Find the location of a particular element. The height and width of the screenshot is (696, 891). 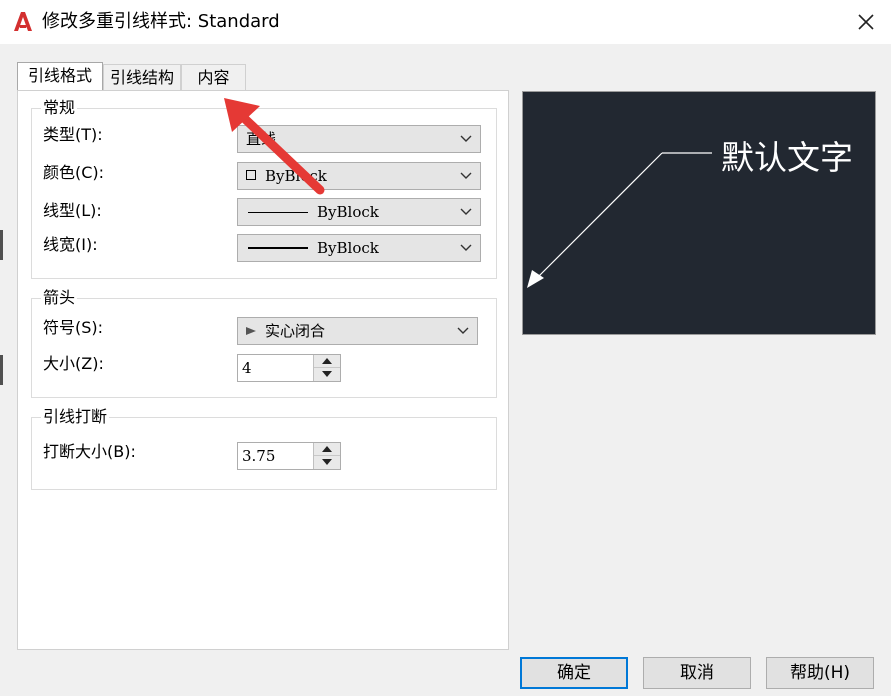

arrowhead-group: 箭头 符号(S): 实心闭合 大小(Z): 4 is located at coordinates (264, 343).